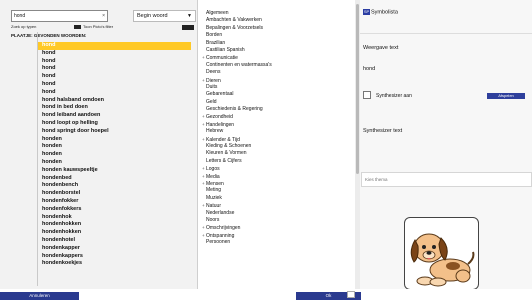 Image resolution: width=532 pixels, height=300 pixels. Describe the element at coordinates (271, 176) in the screenshot. I see `category-item: +Media` at that location.